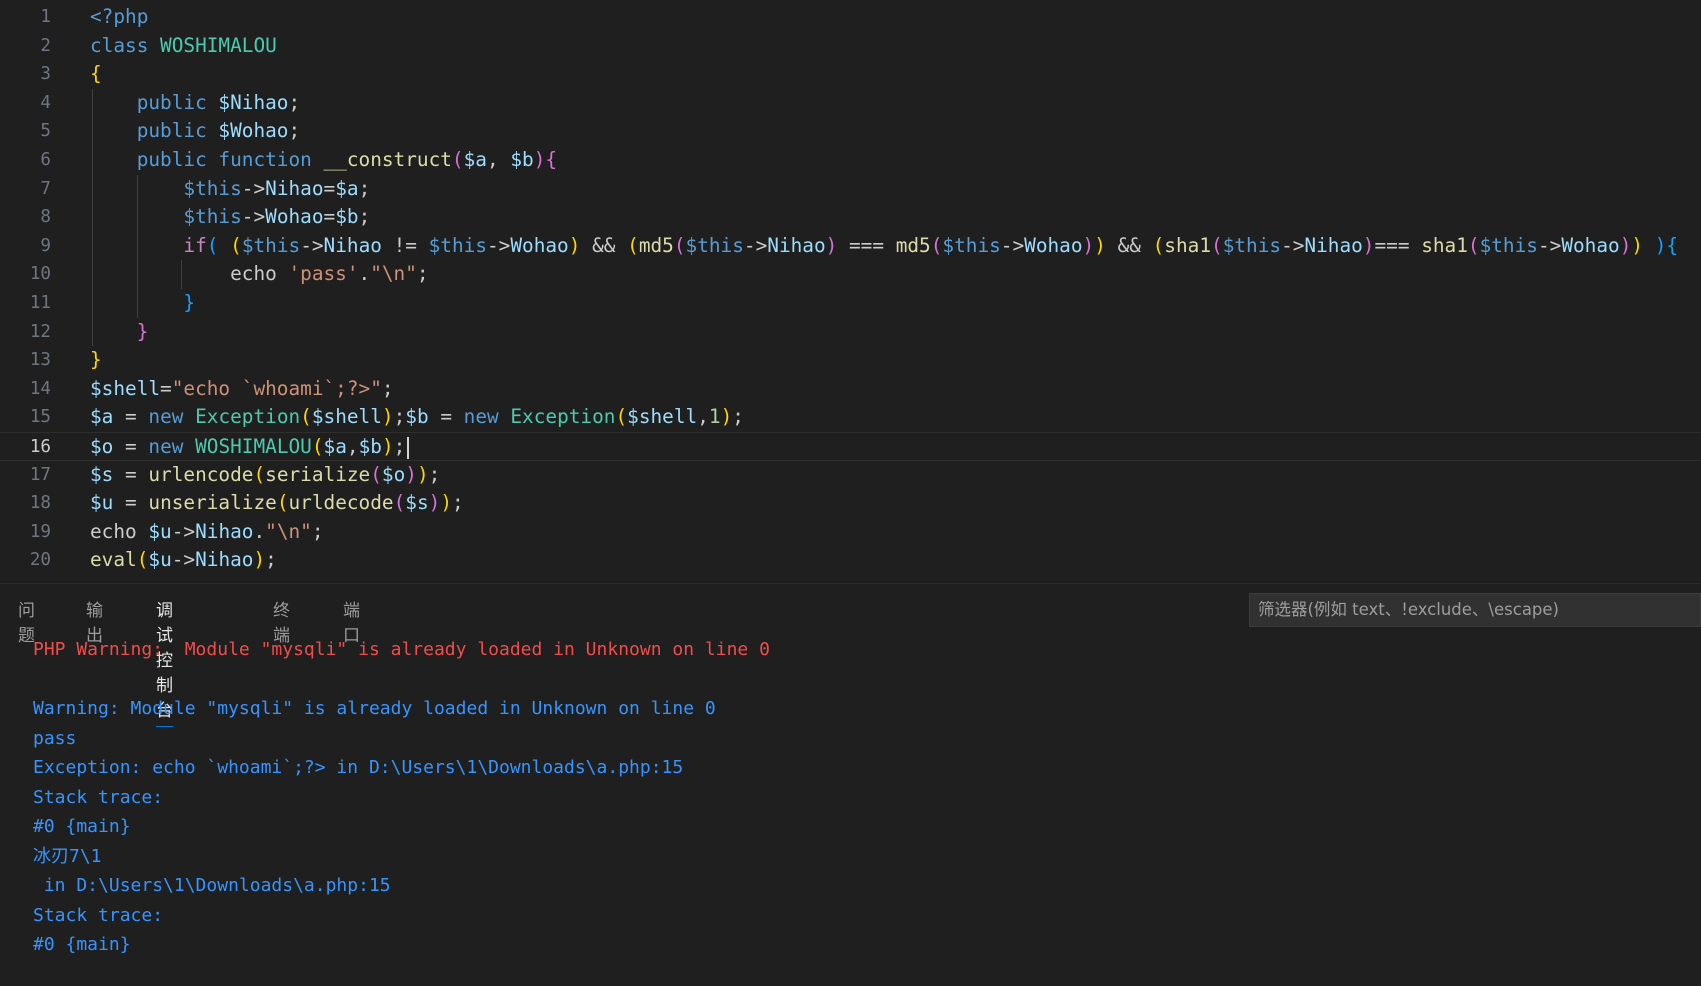 This screenshot has height=986, width=1701. What do you see at coordinates (850, 503) in the screenshot?
I see `code-line: 18 $u = unserialize(urldecode($s));` at bounding box center [850, 503].